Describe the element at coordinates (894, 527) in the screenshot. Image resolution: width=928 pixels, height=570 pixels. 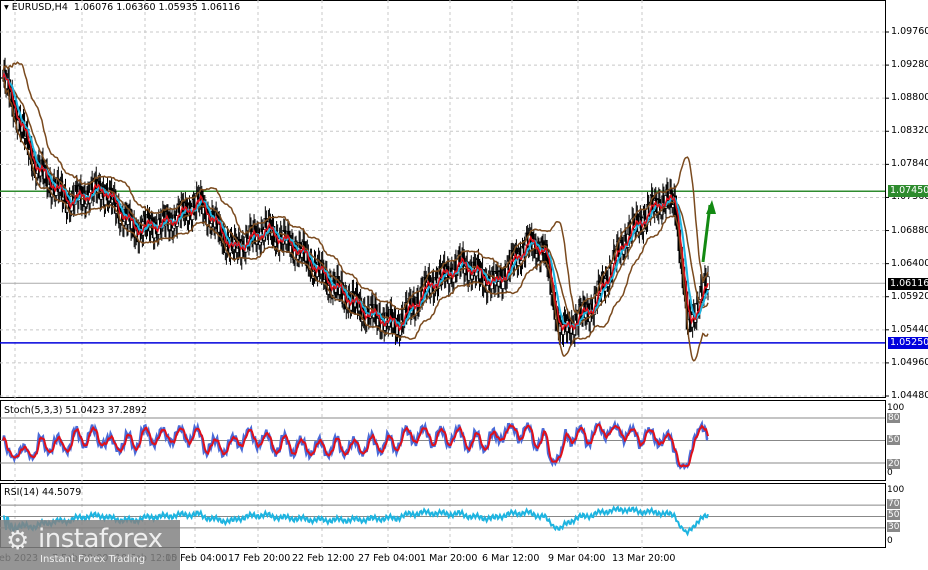
I see `rsi-scale-30: 30` at that location.